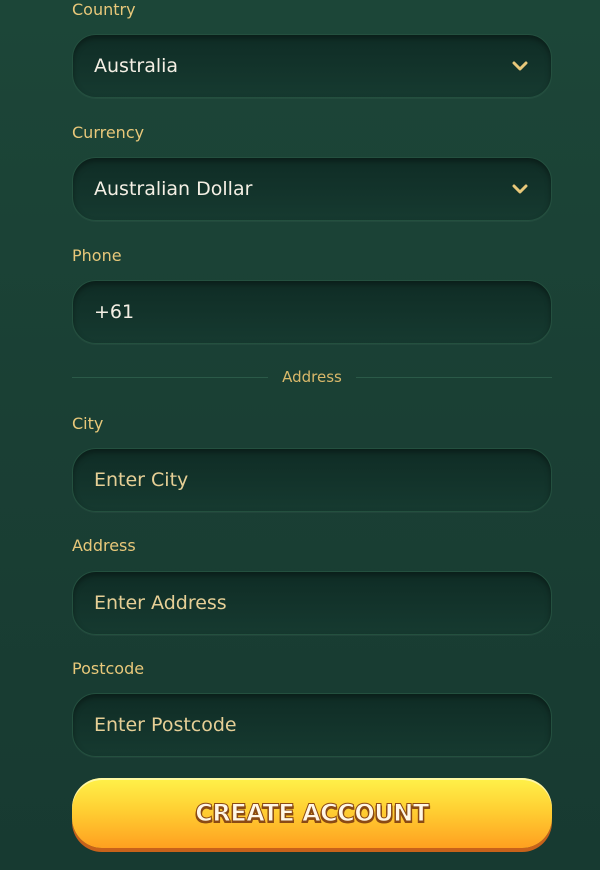 This screenshot has width=600, height=870. Describe the element at coordinates (160, 603) in the screenshot. I see `address-placeholder: Enter Address` at that location.